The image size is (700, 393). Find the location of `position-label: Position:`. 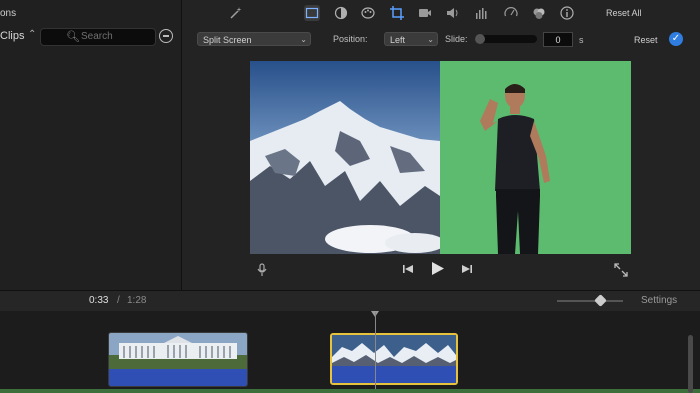

position-label: Position: is located at coordinates (350, 39).